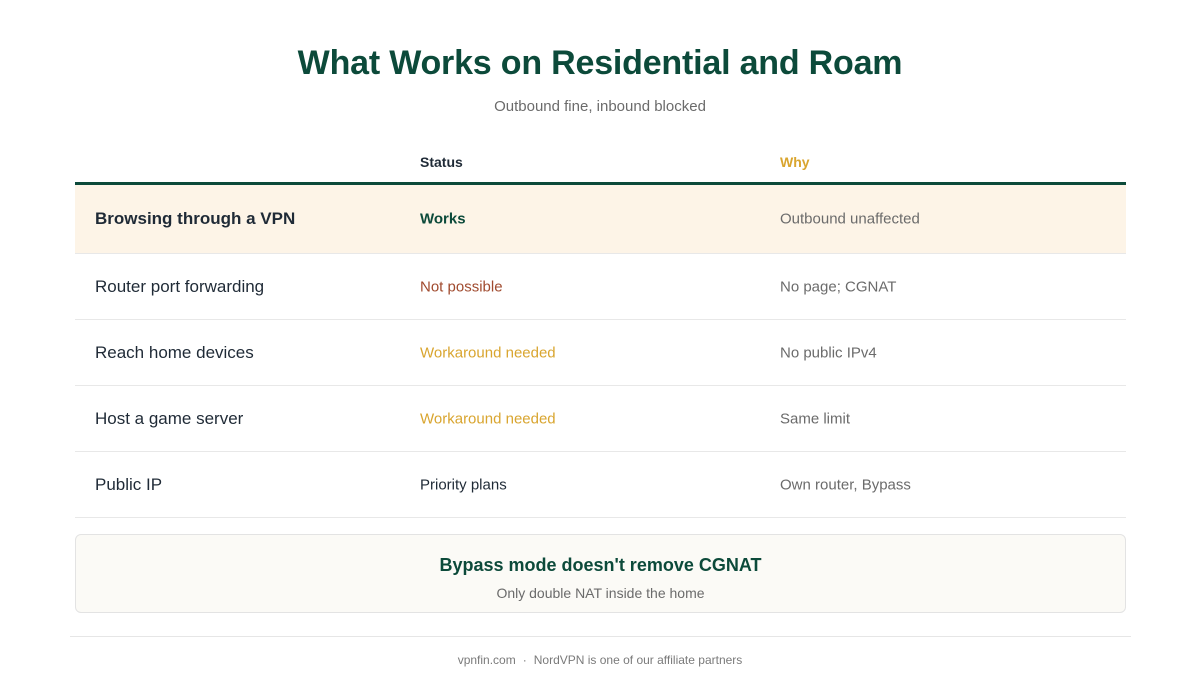 The image size is (1200, 680). I want to click on page-title: What Works on Residential and Roam, so click(600, 63).